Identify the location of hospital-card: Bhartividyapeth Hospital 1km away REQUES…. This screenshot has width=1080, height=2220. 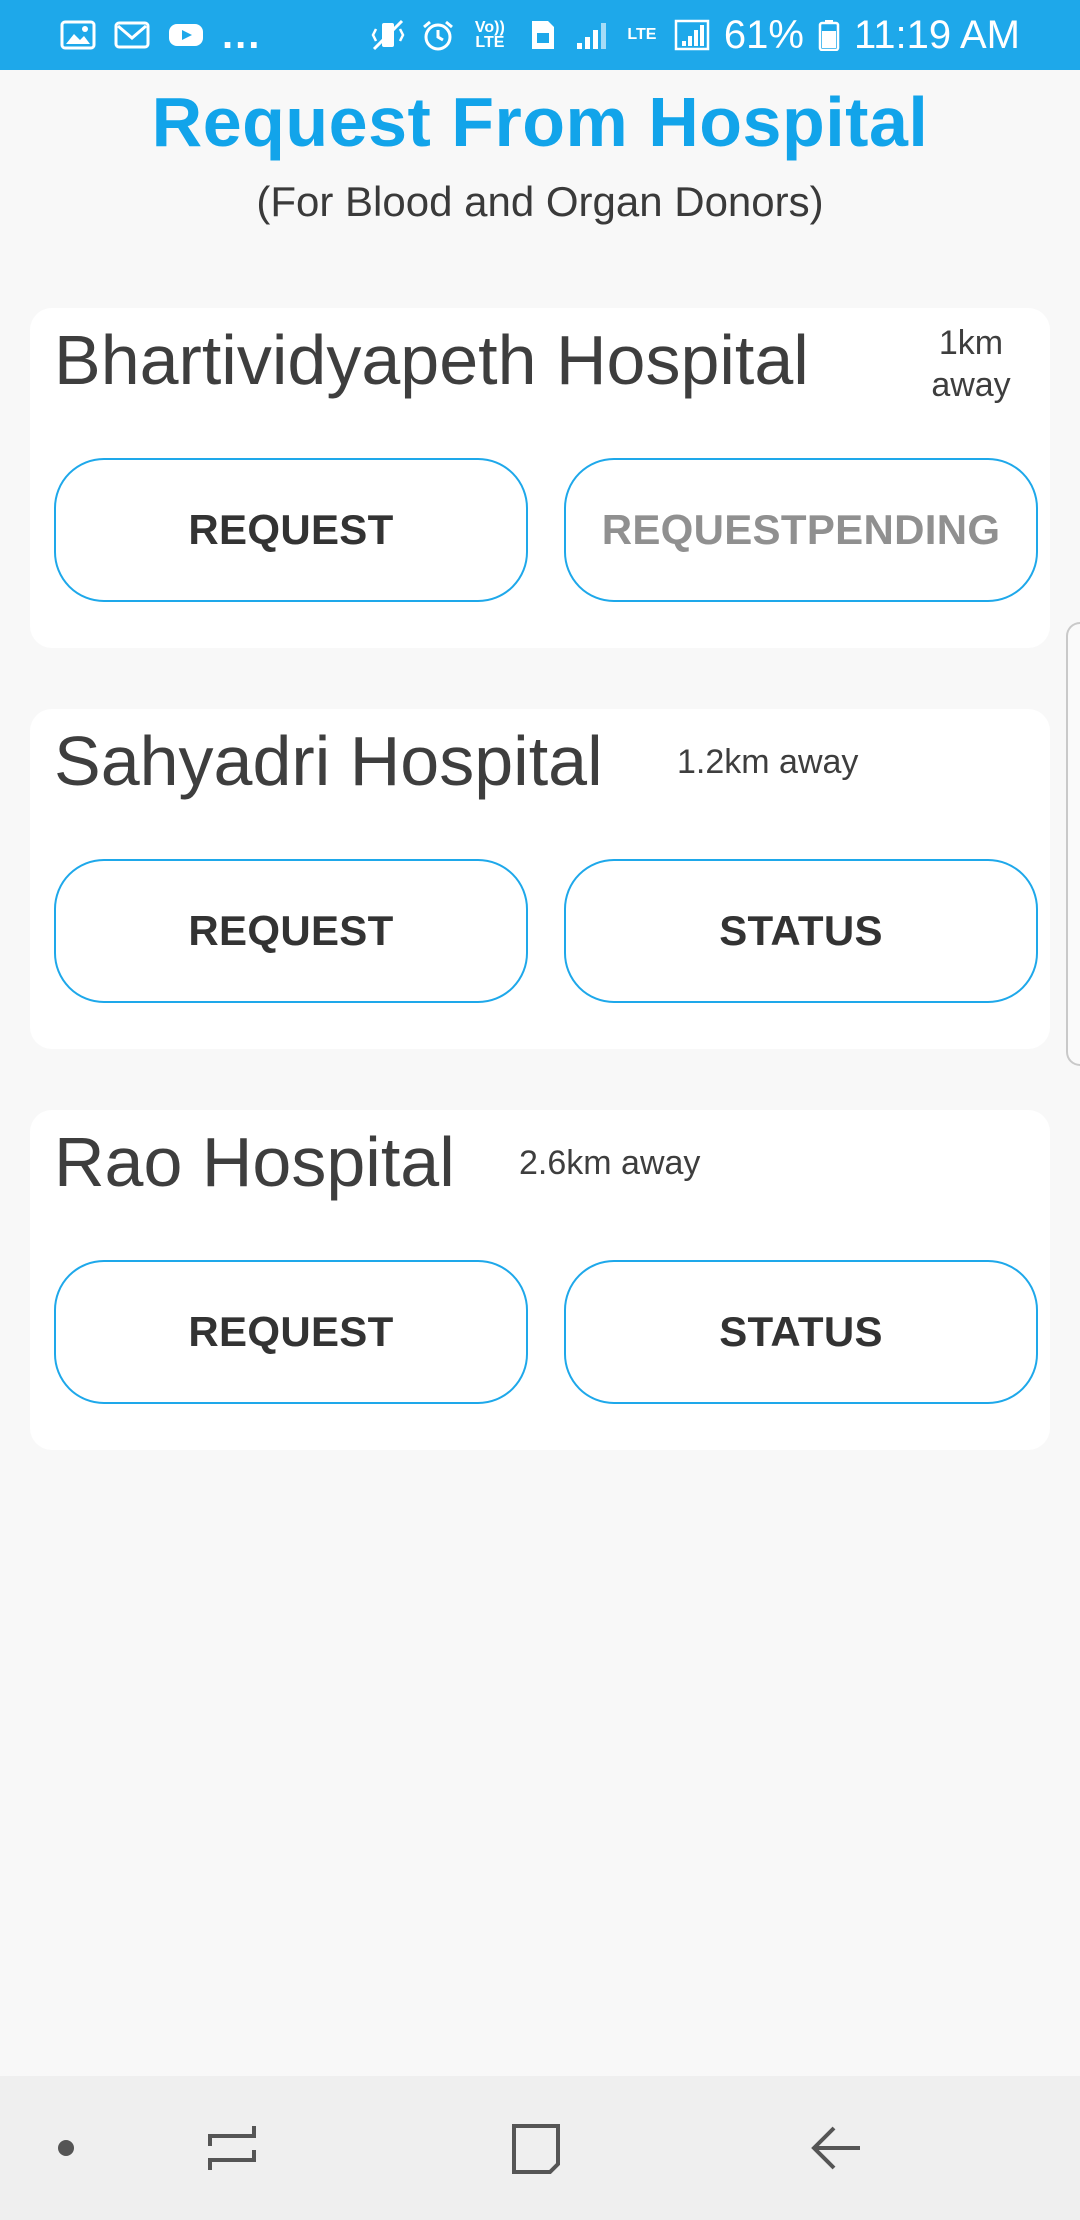
(540, 478).